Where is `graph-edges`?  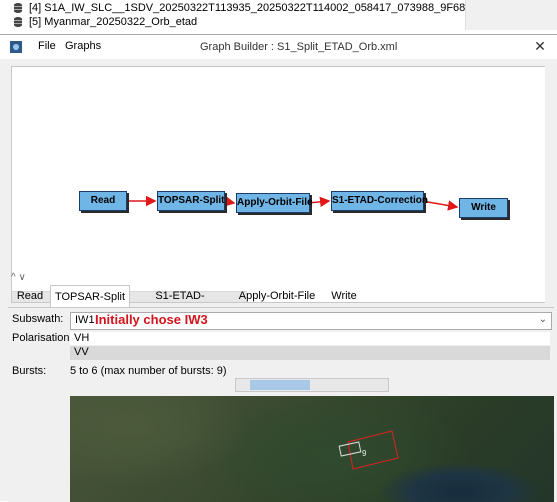 graph-edges is located at coordinates (292, 203).